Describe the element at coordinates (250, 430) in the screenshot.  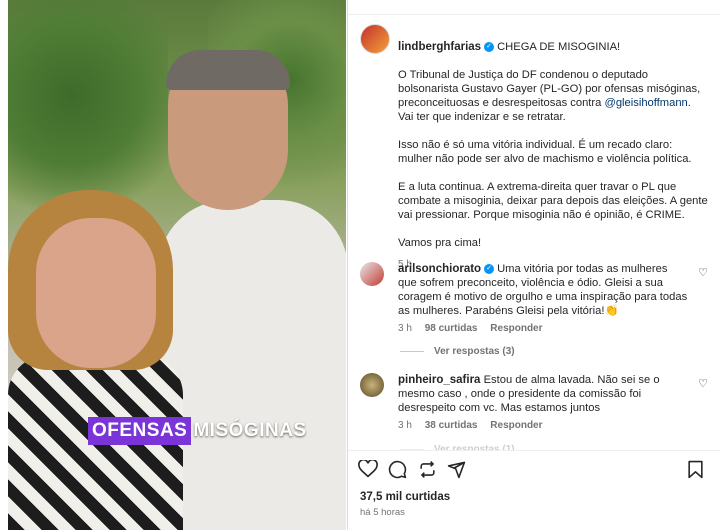
I see `caption-text: MISÓGINAS` at that location.